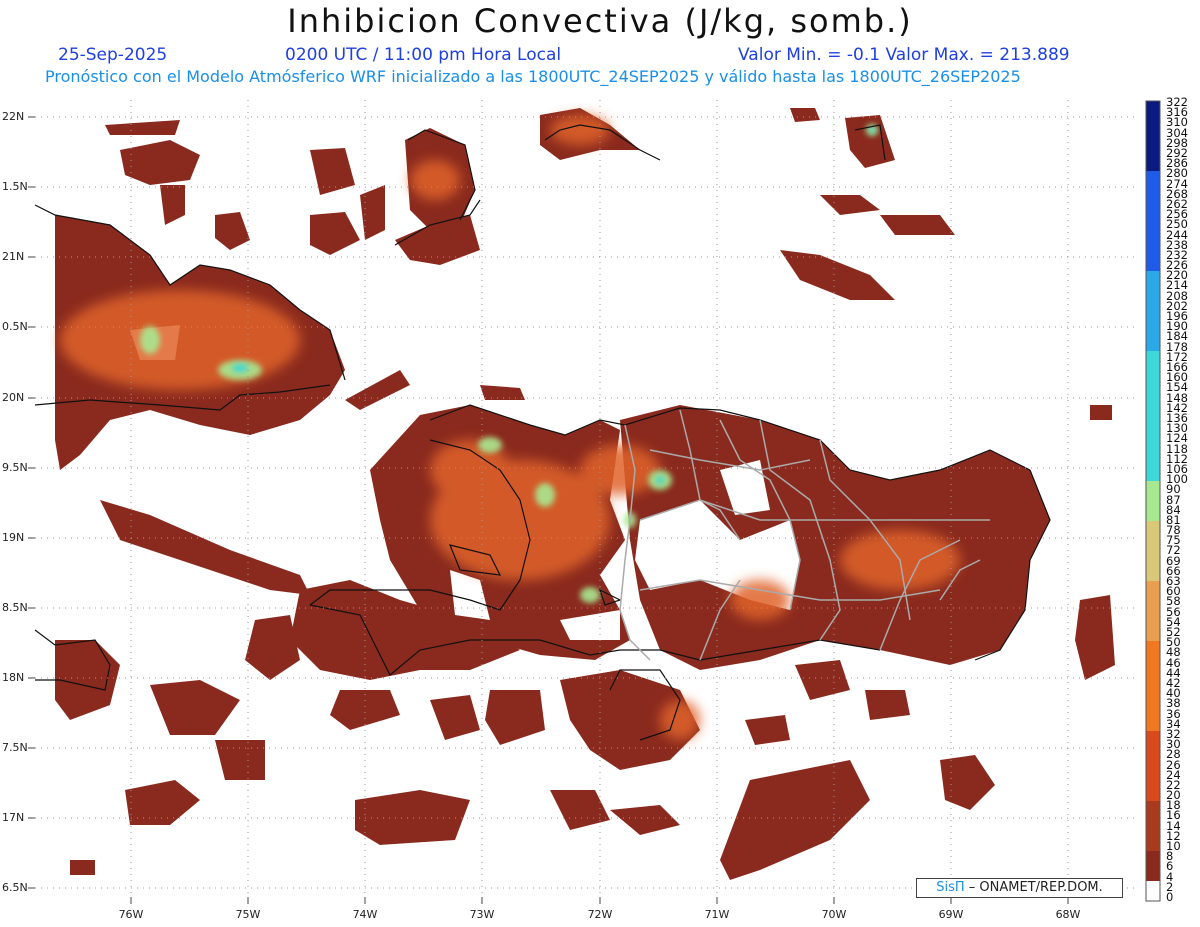  Describe the element at coordinates (13, 537) in the screenshot. I see `lat-label: 19N` at that location.